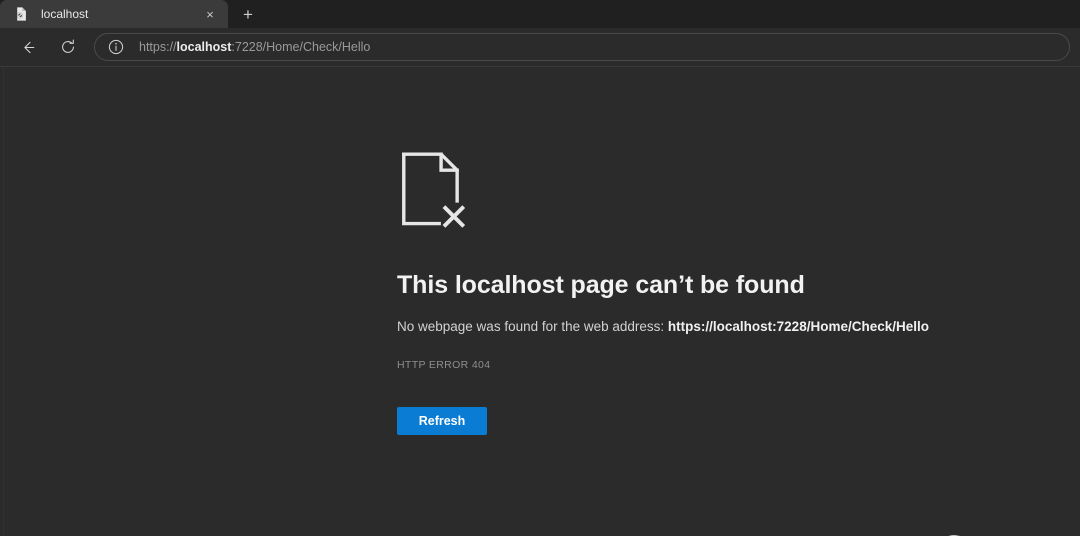 The height and width of the screenshot is (536, 1080). Describe the element at coordinates (114, 14) in the screenshot. I see `tab-localhost: localhost ×` at that location.